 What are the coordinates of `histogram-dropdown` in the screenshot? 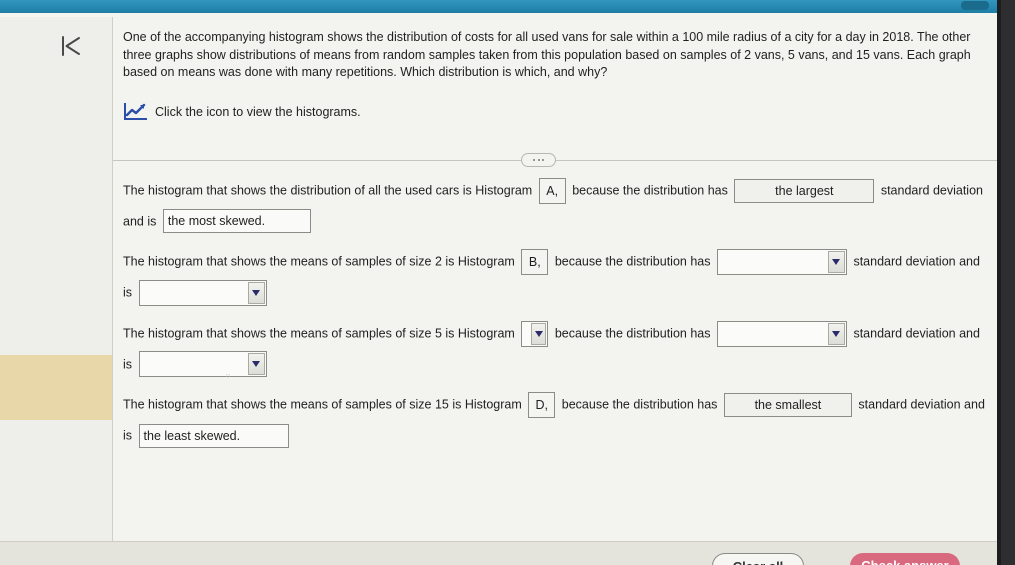 It's located at (535, 333).